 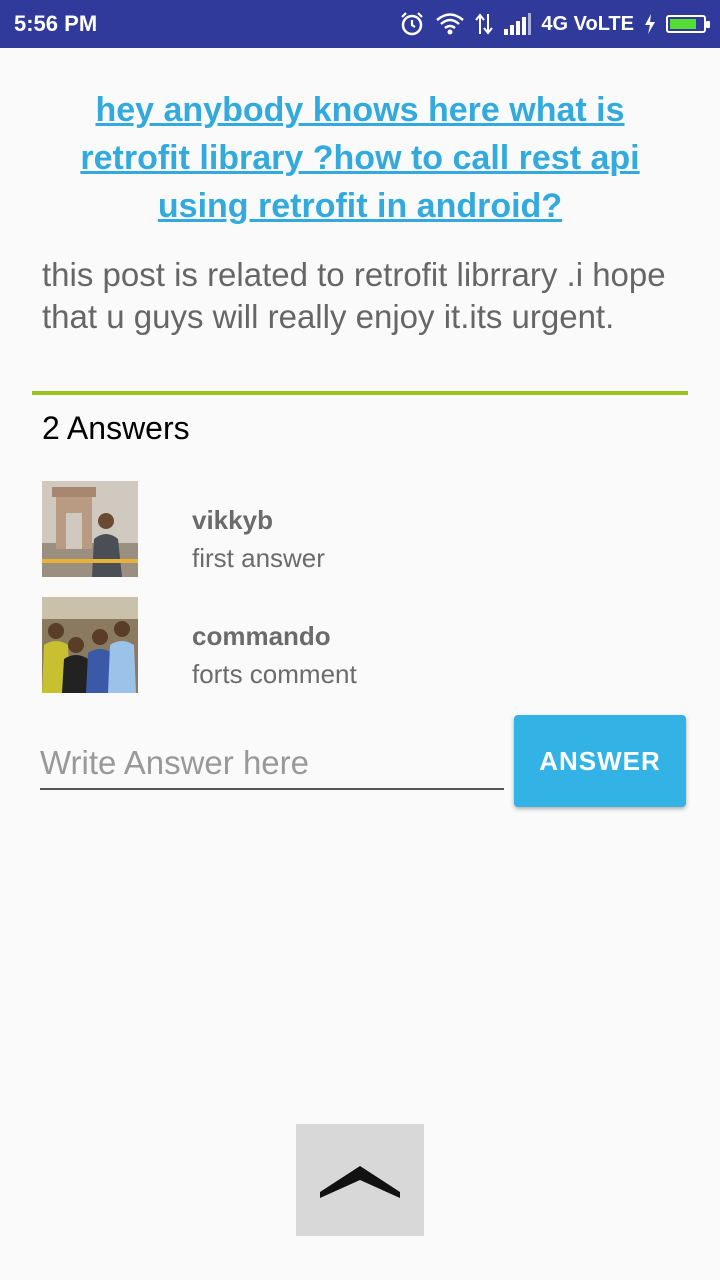 What do you see at coordinates (116, 428) in the screenshot?
I see `answers-count: 2 Answers` at bounding box center [116, 428].